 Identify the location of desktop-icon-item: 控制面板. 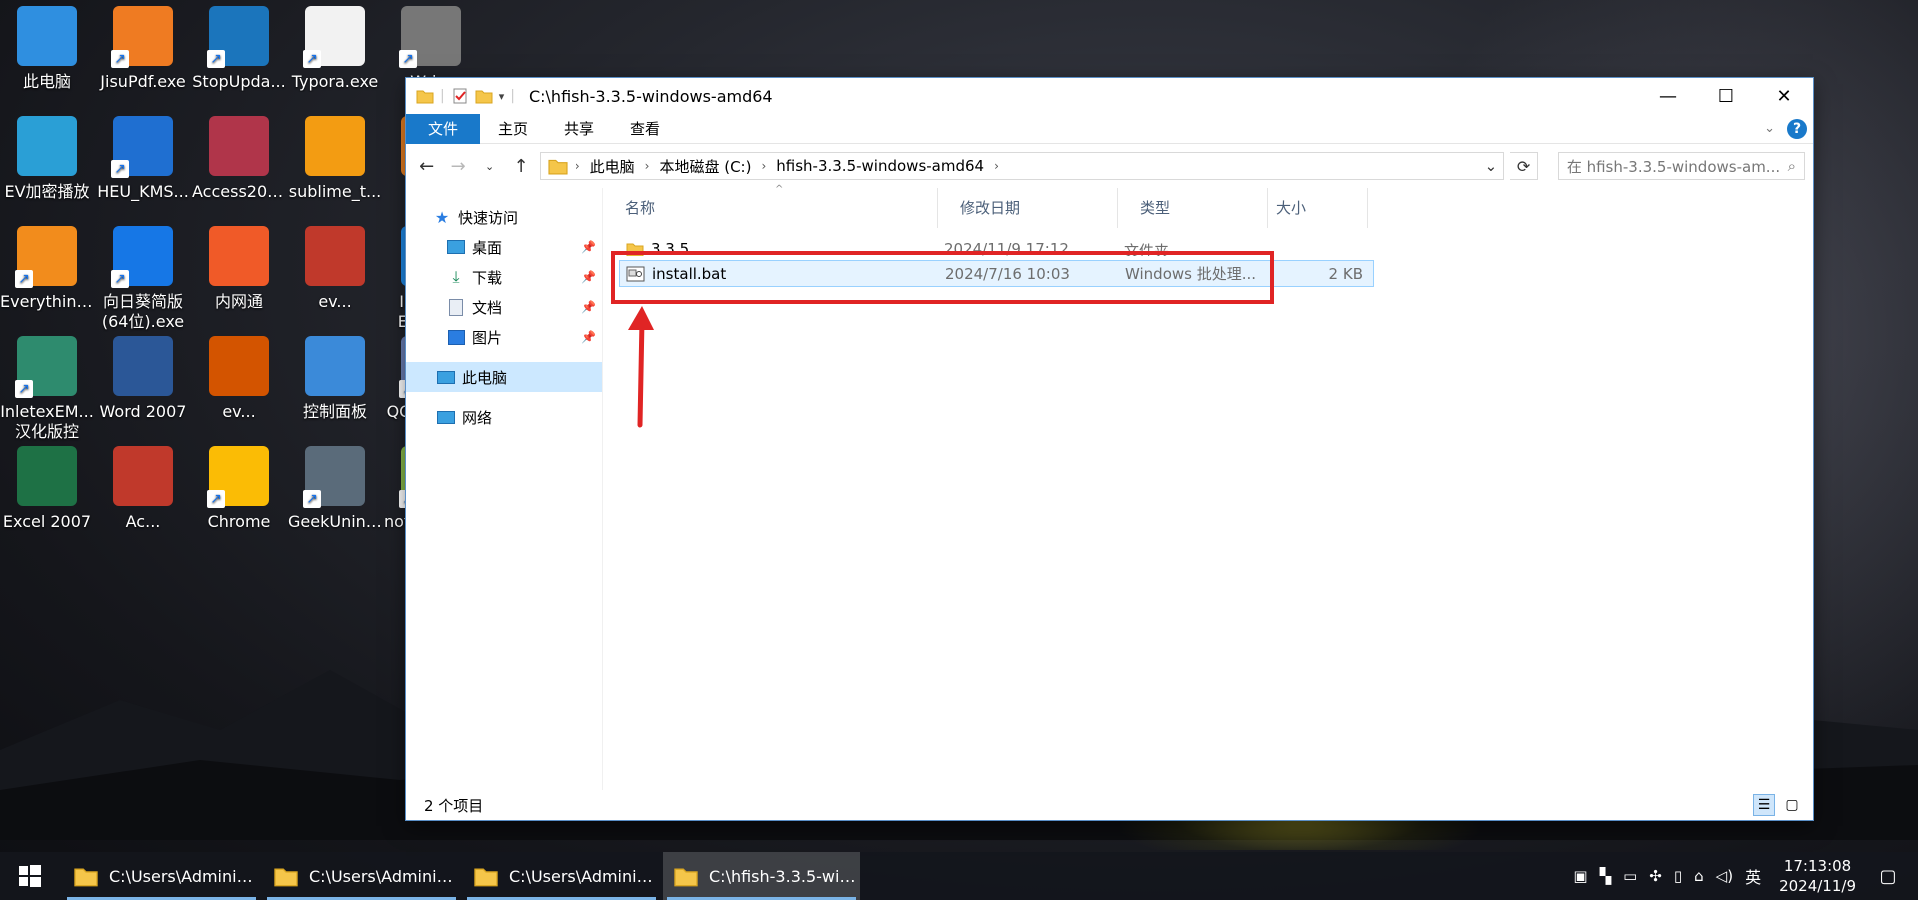
(335, 379).